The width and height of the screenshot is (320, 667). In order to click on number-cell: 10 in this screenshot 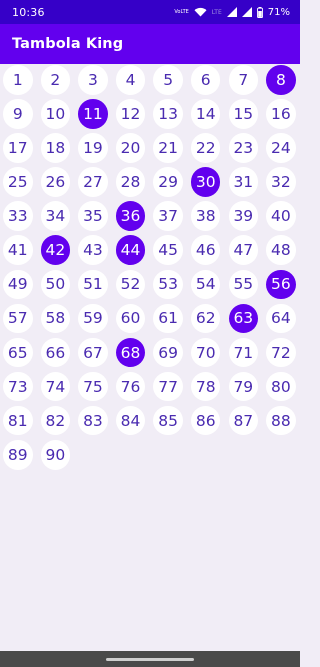, I will do `click(55, 114)`.